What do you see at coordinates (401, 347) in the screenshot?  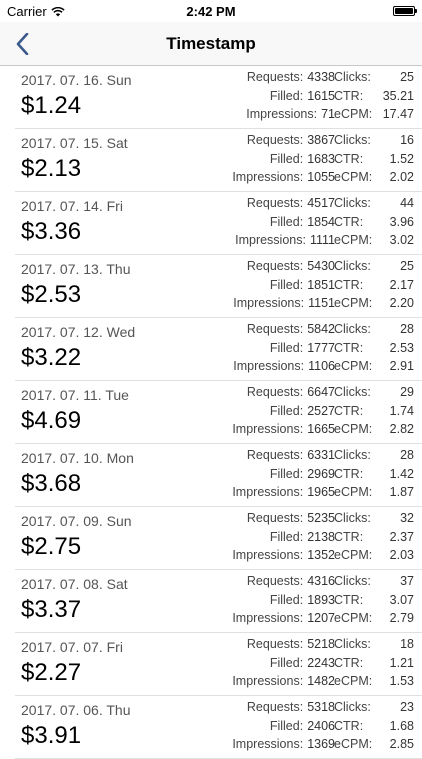 I see `ctr-value: 2.53` at bounding box center [401, 347].